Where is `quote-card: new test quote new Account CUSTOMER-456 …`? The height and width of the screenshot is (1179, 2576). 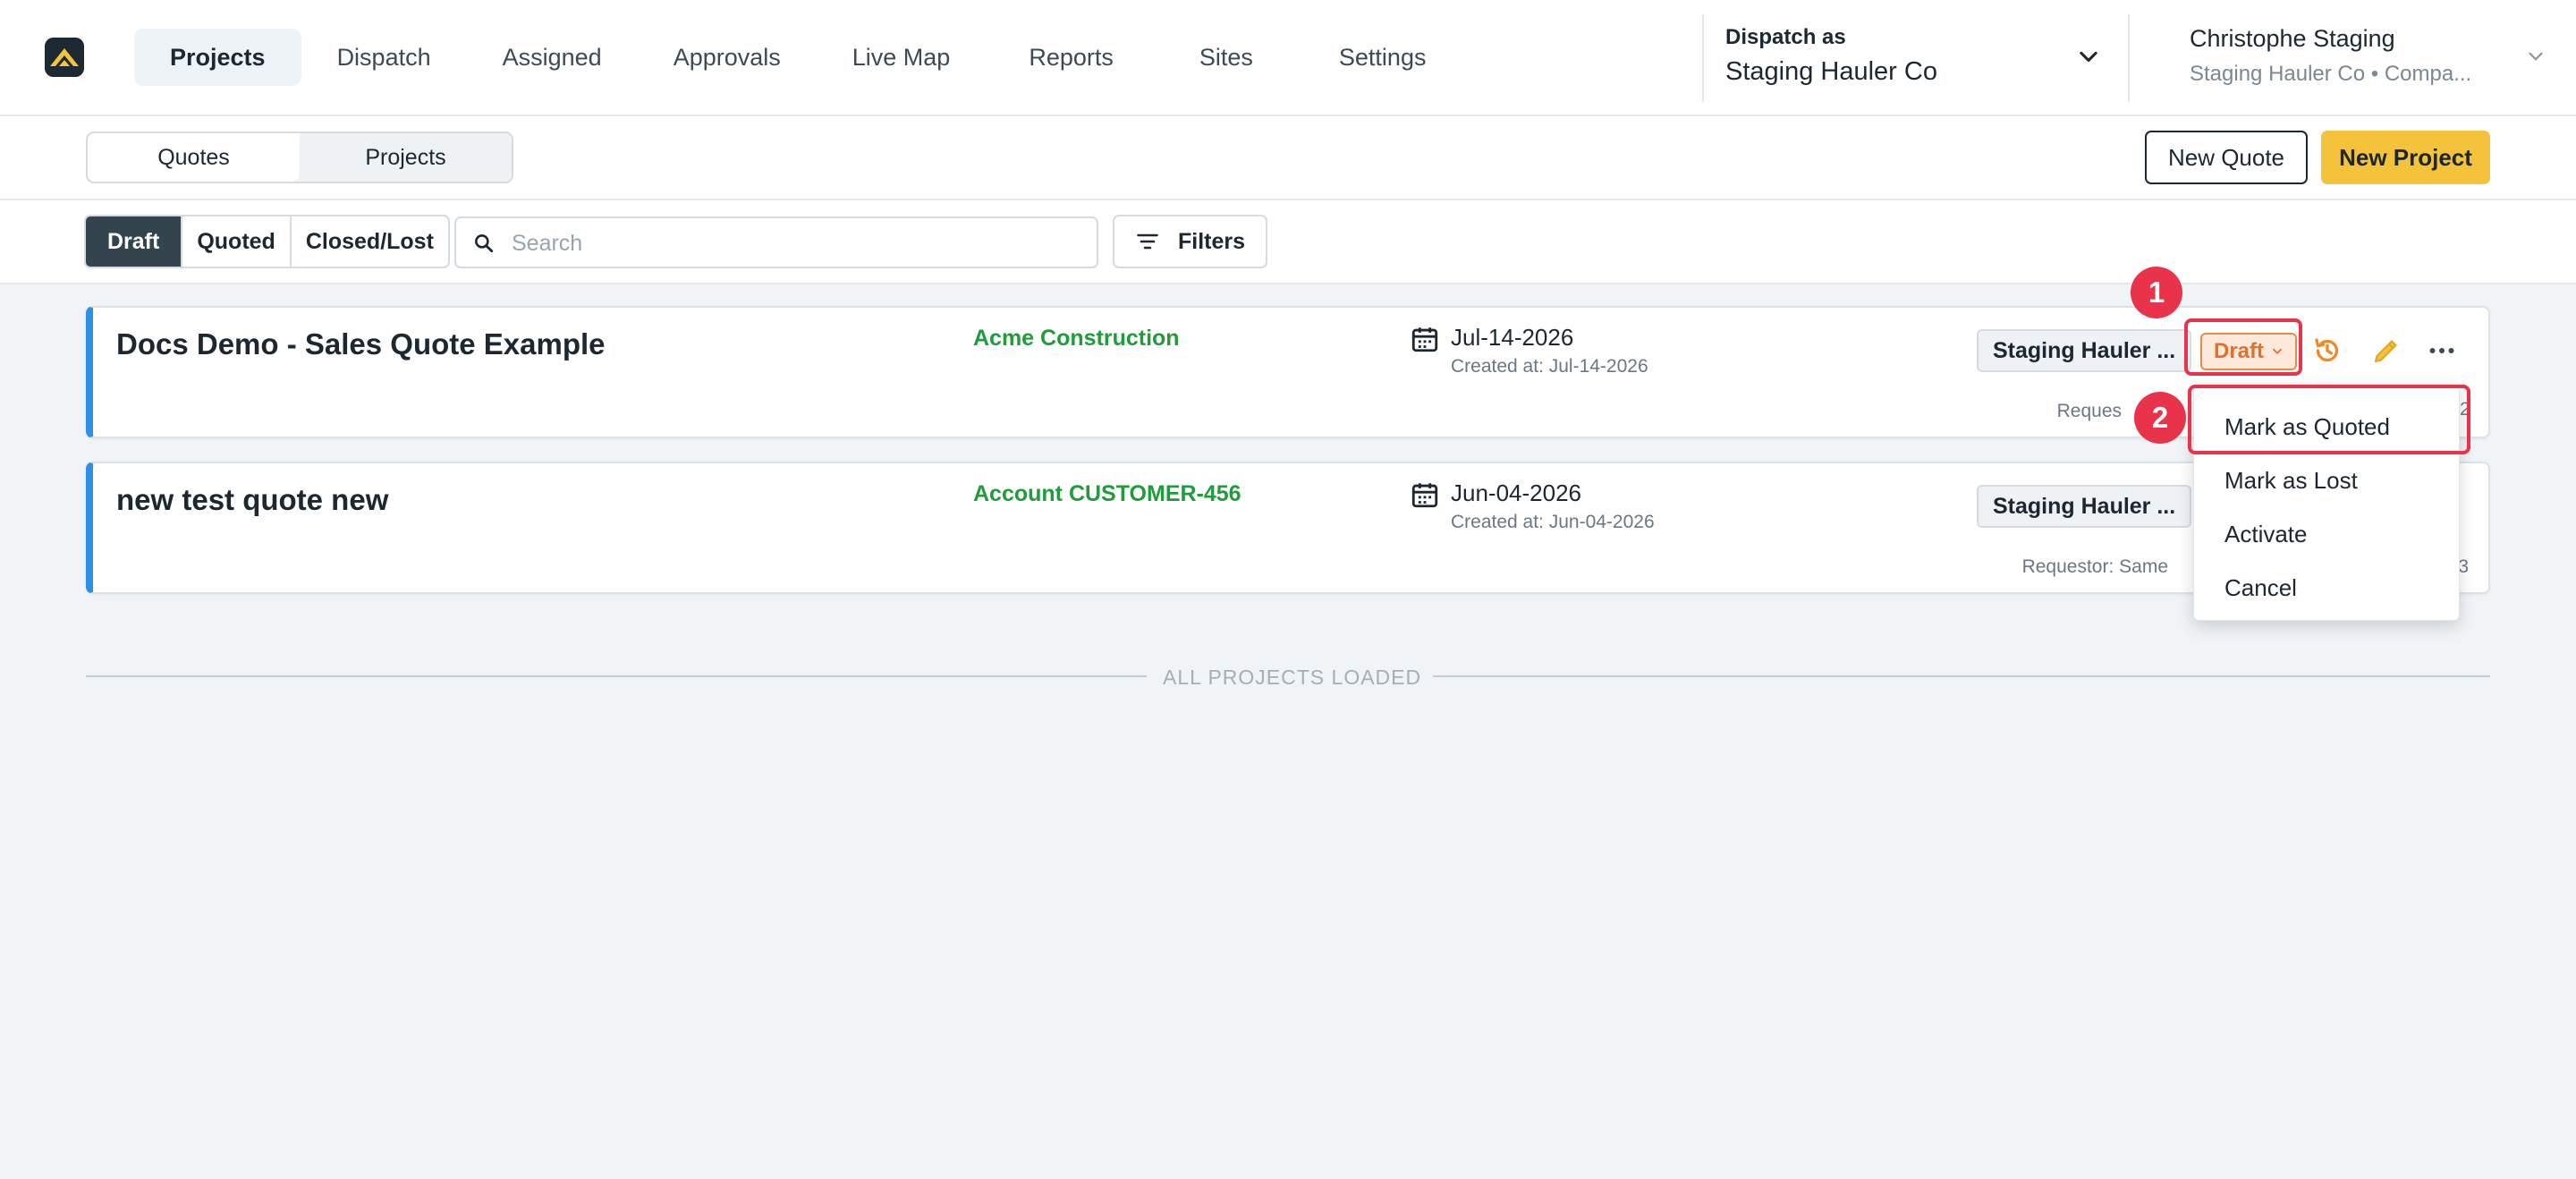 quote-card: new test quote new Account CUSTOMER-456 … is located at coordinates (1288, 528).